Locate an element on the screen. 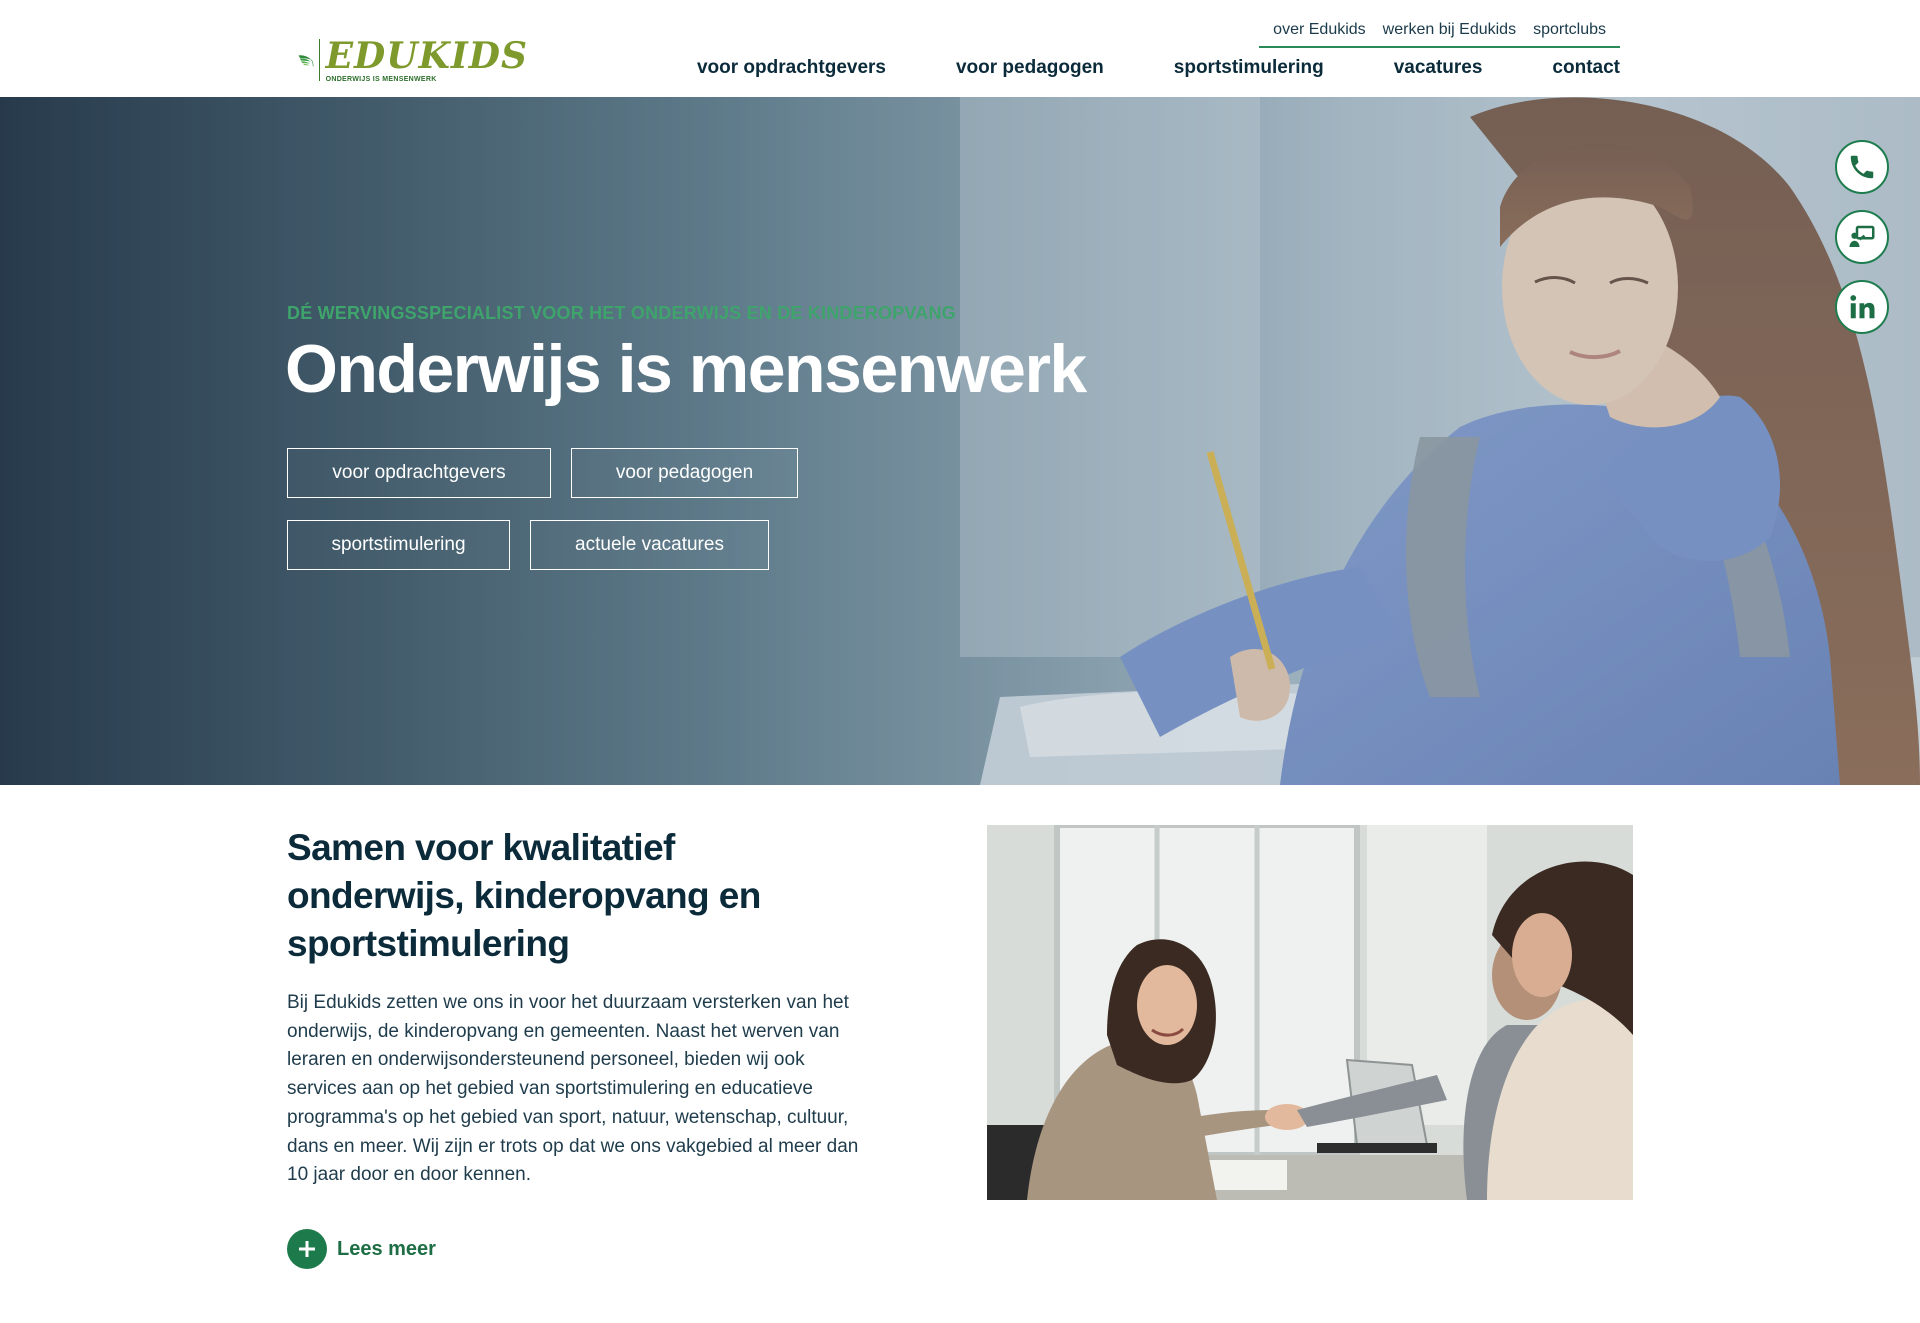  logo-wordmark: EDUKIDS ONDERWIJS IS MENSENWERK is located at coordinates (427, 60).